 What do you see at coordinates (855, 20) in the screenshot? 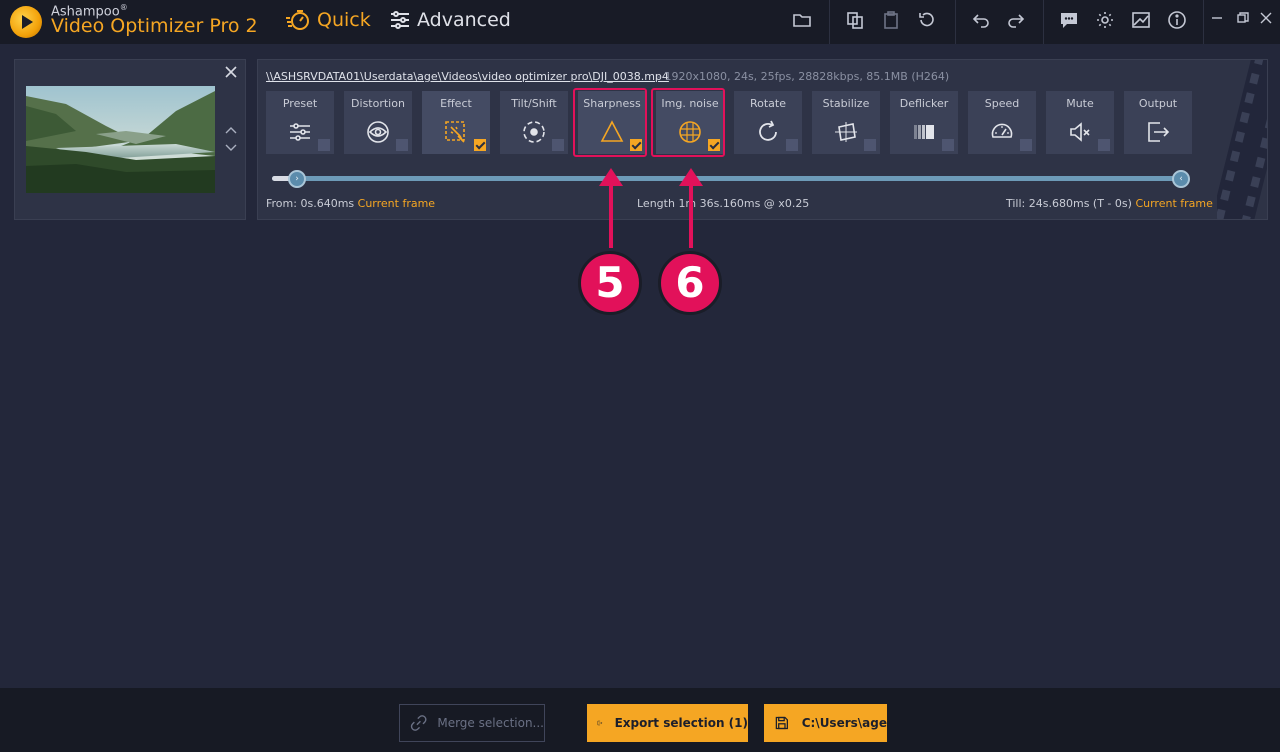
I see `copy-icon` at bounding box center [855, 20].